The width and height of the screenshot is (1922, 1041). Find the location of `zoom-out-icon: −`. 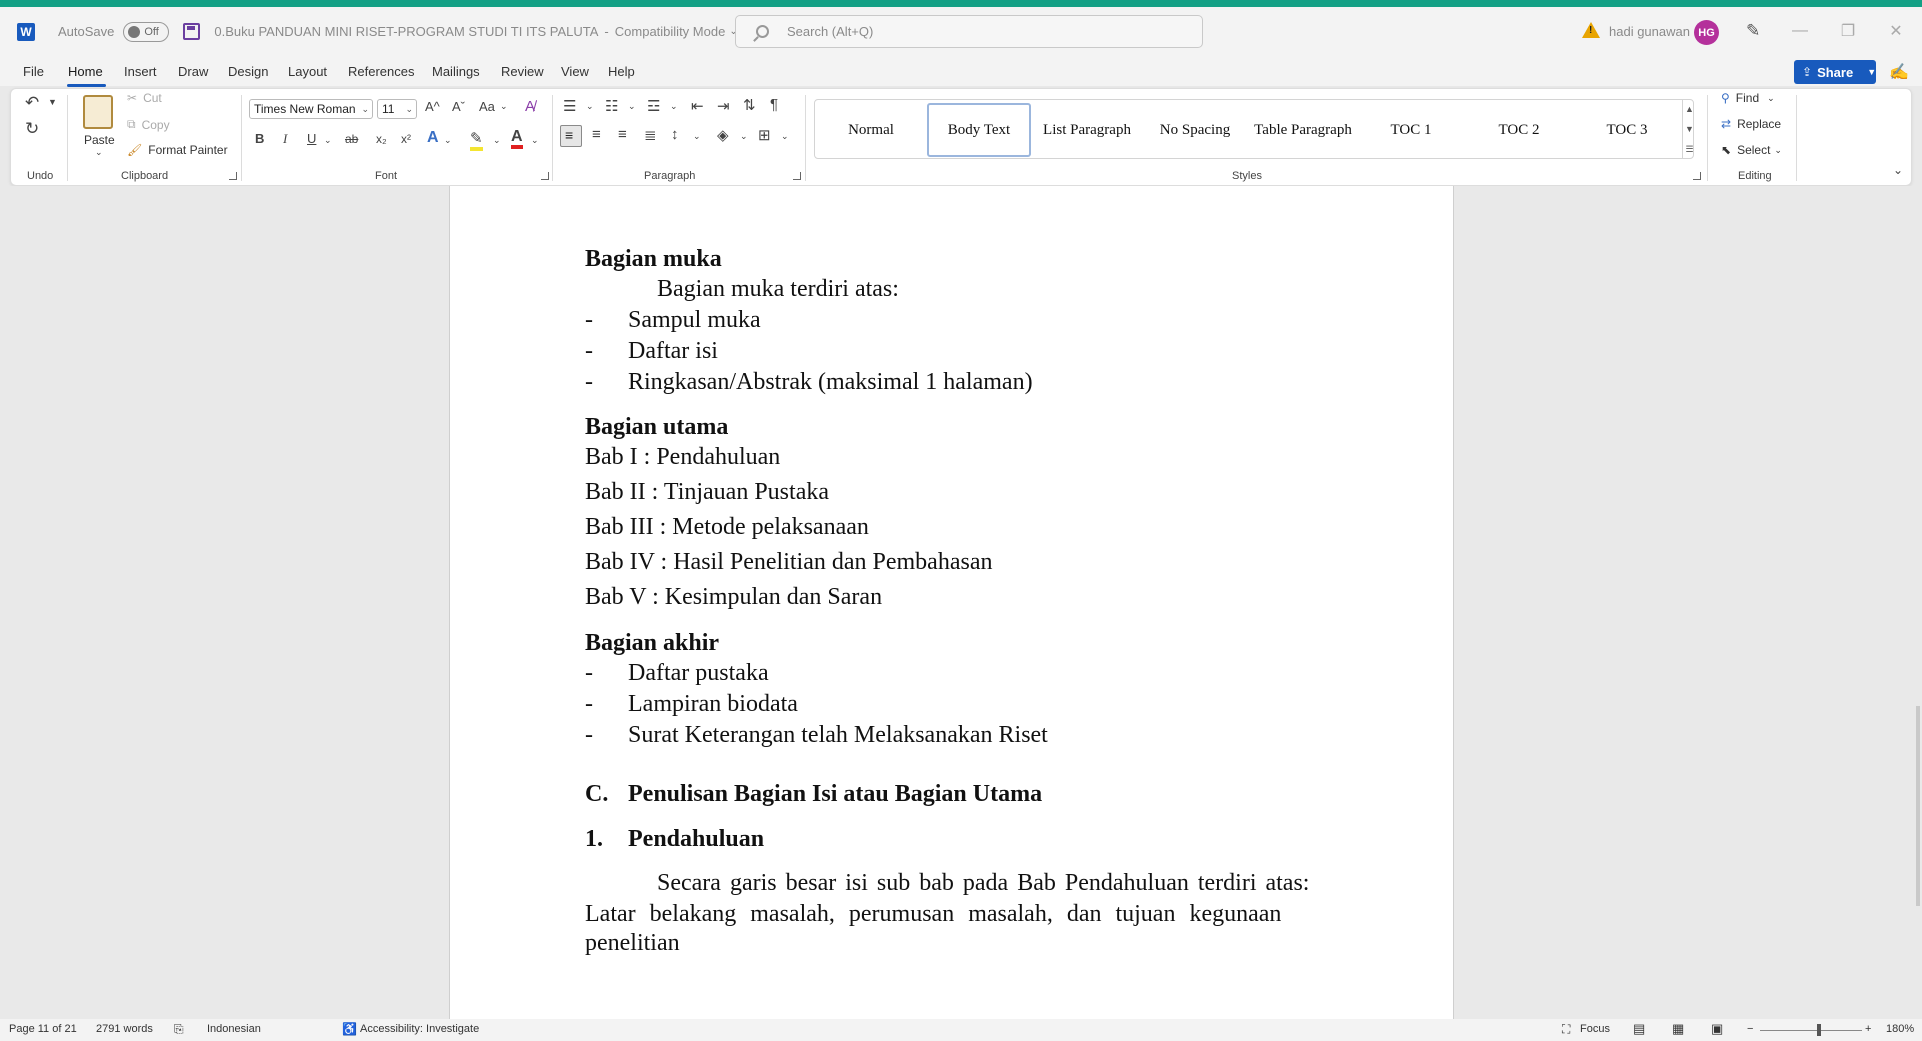

zoom-out-icon: − is located at coordinates (1750, 1029).